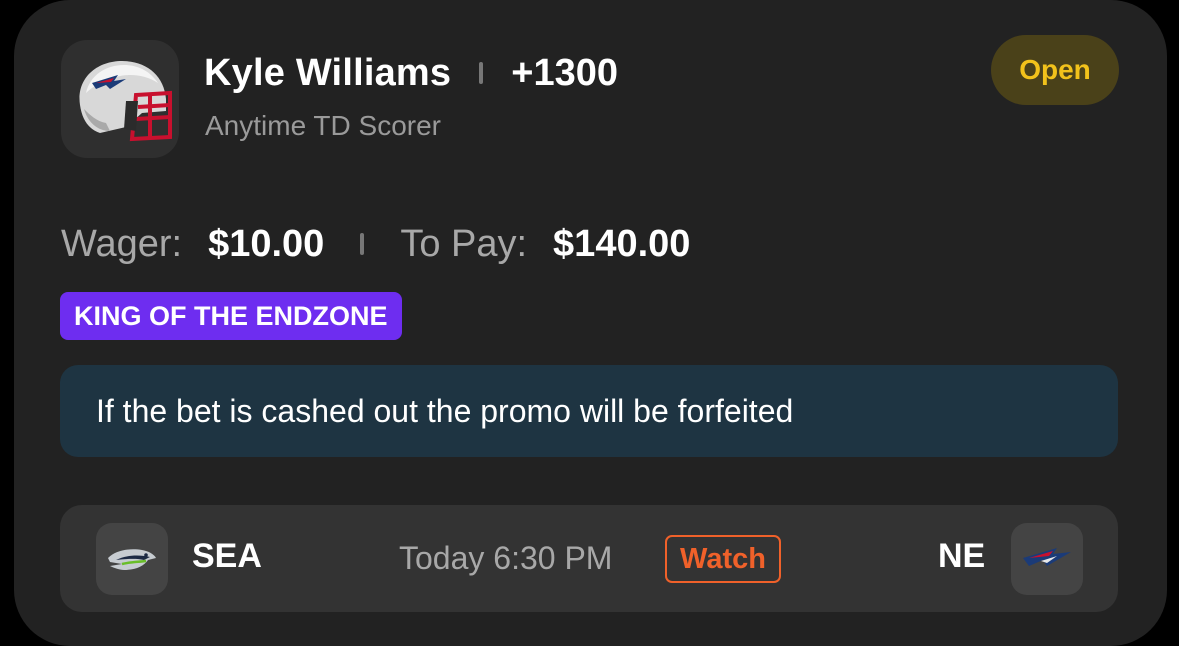  Describe the element at coordinates (375, 244) in the screenshot. I see `wager-row: Wager: $10.00 To Pay: $140.00` at that location.